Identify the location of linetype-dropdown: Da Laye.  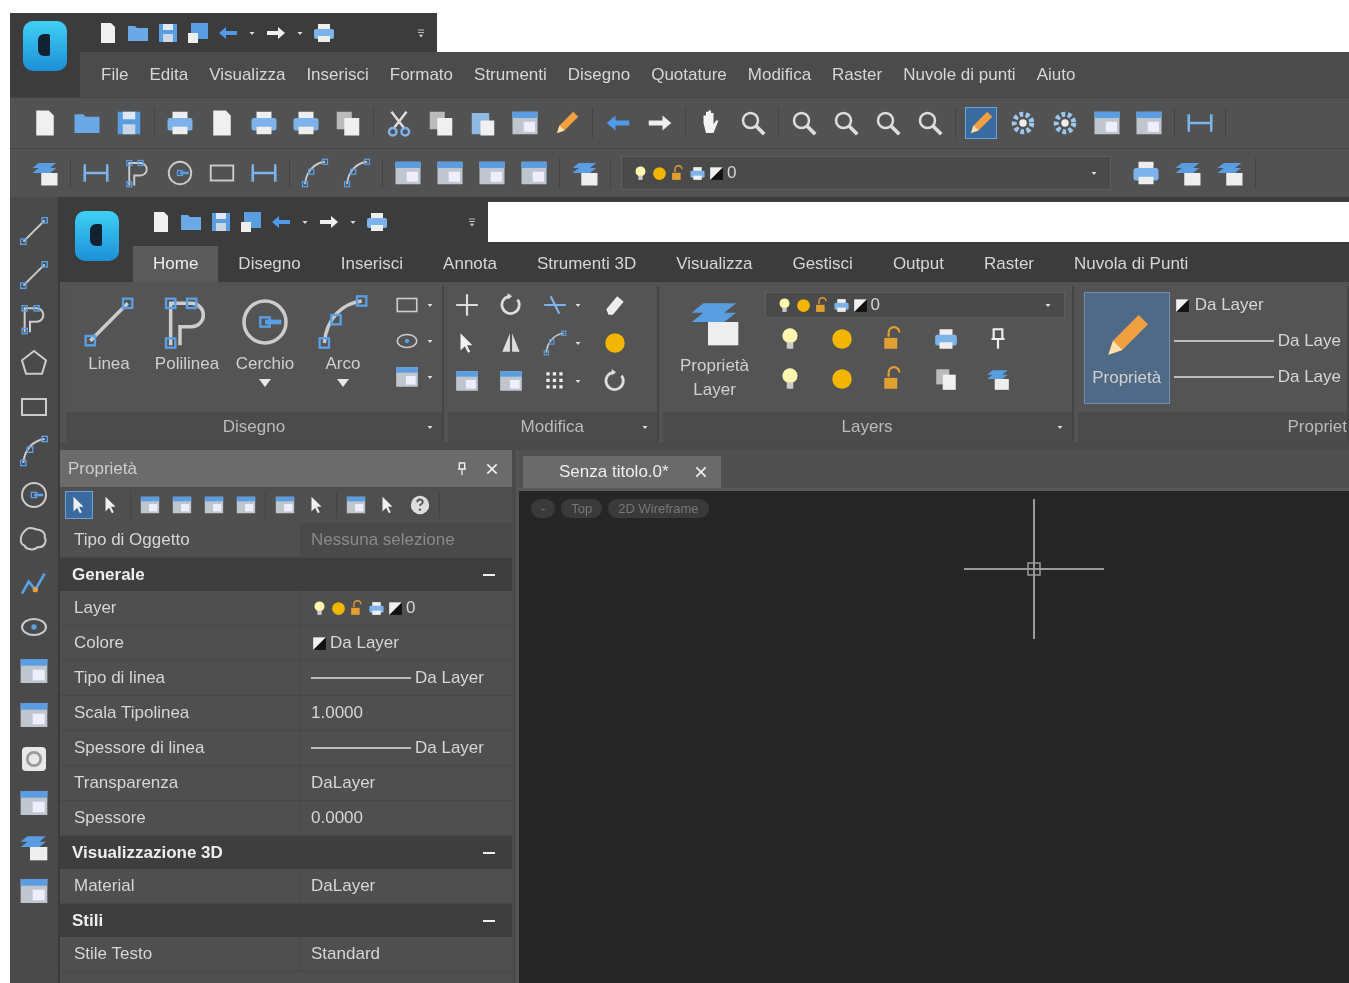
(1257, 341).